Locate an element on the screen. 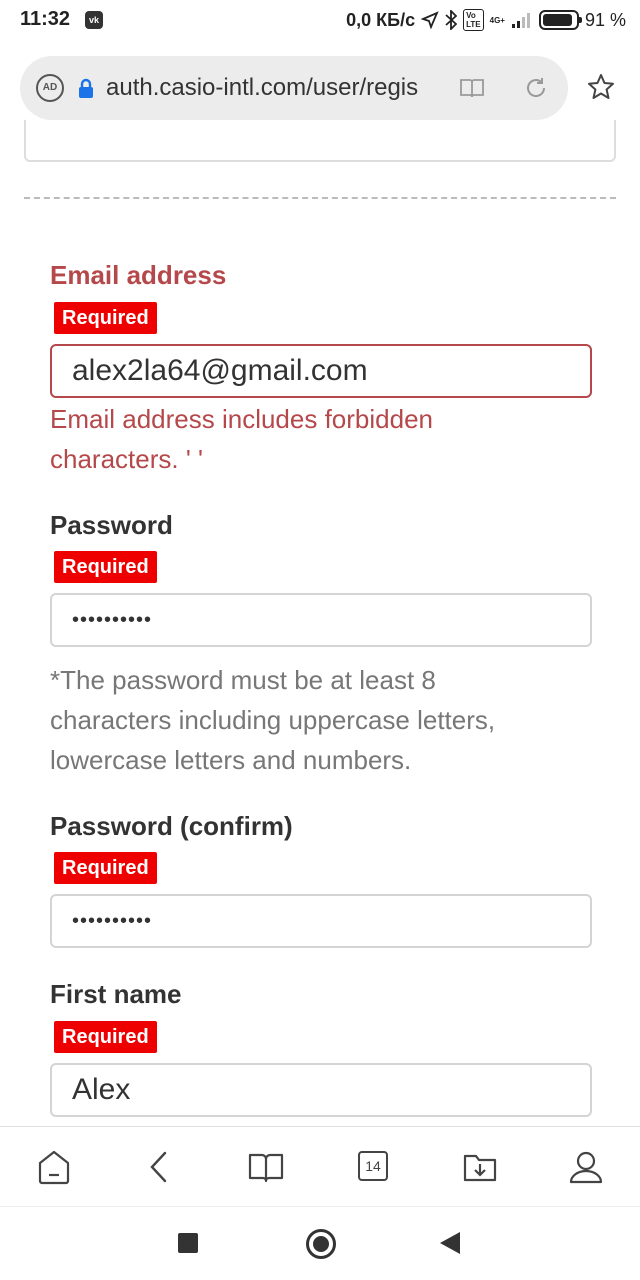  system-nav-bar is located at coordinates (320, 1243).